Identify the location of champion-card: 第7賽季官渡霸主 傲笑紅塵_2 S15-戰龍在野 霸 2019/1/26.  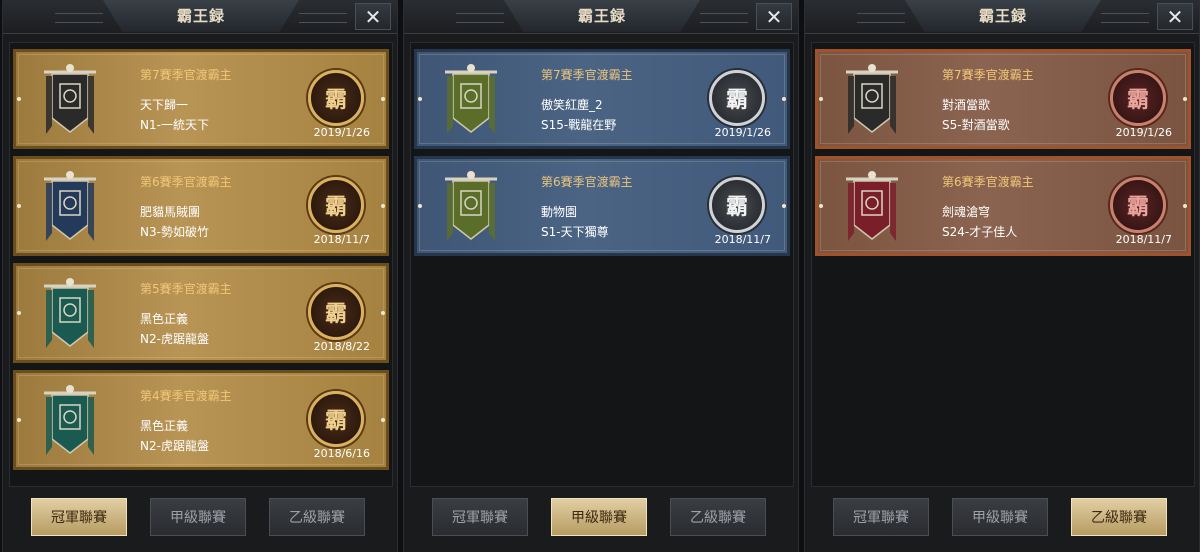
(602, 99).